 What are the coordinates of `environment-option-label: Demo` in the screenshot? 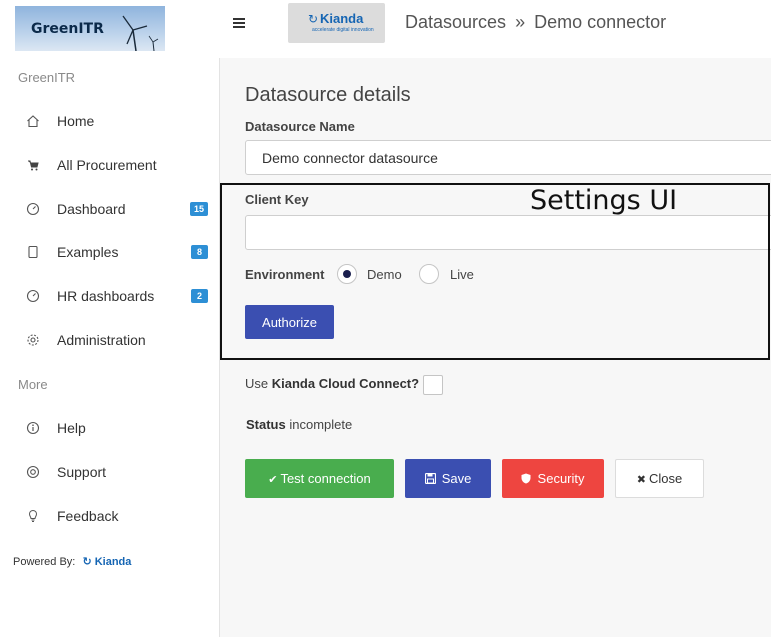 It's located at (384, 274).